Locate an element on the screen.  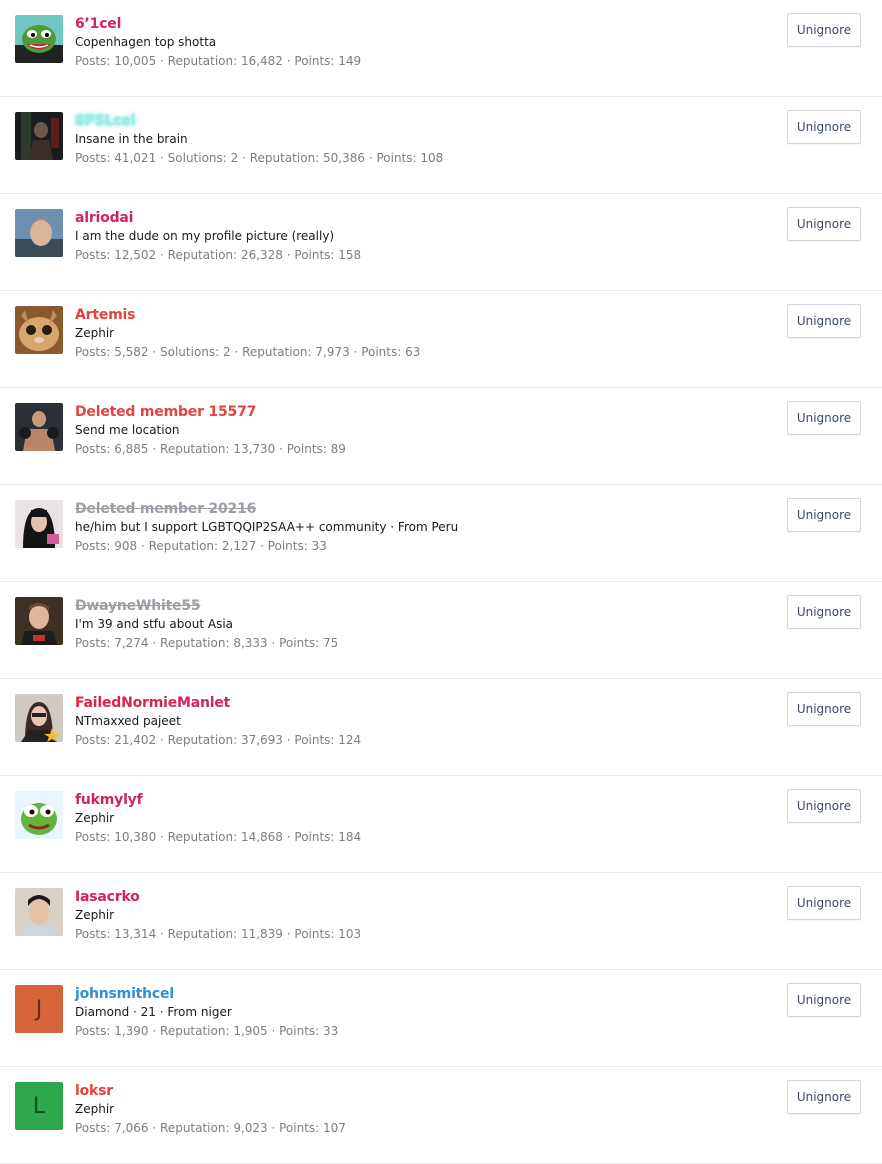
user-title: Copenhagen top shotta is located at coordinates (146, 42).